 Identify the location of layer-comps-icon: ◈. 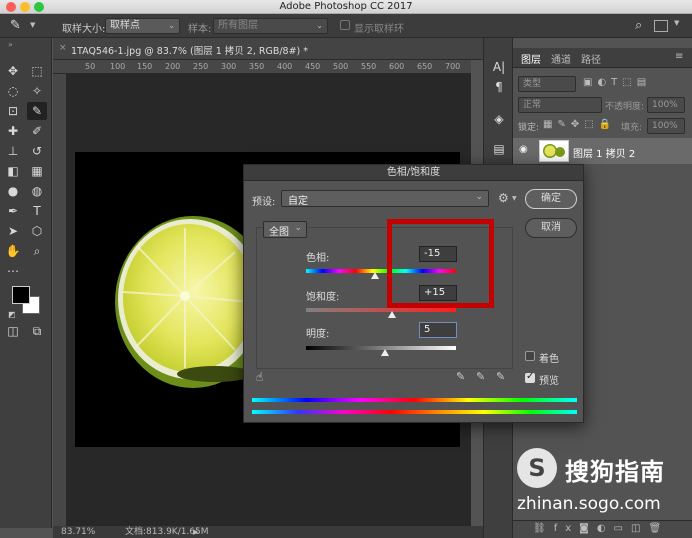
(499, 119).